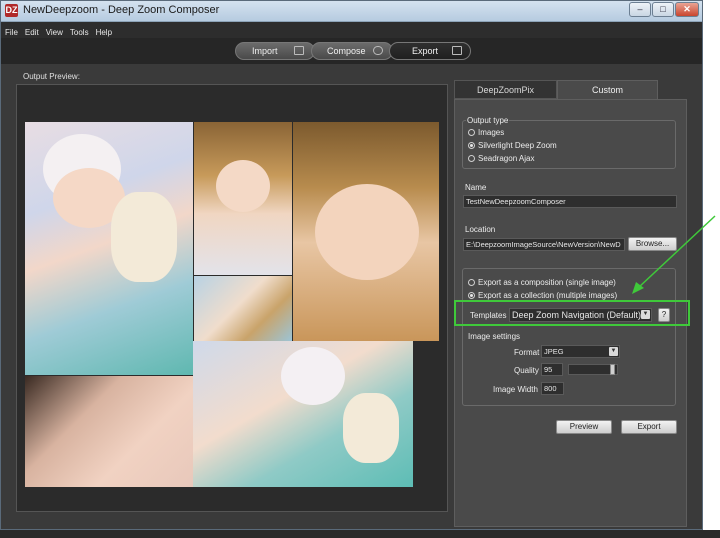 The image size is (720, 538). I want to click on quality-slider, so click(593, 369).